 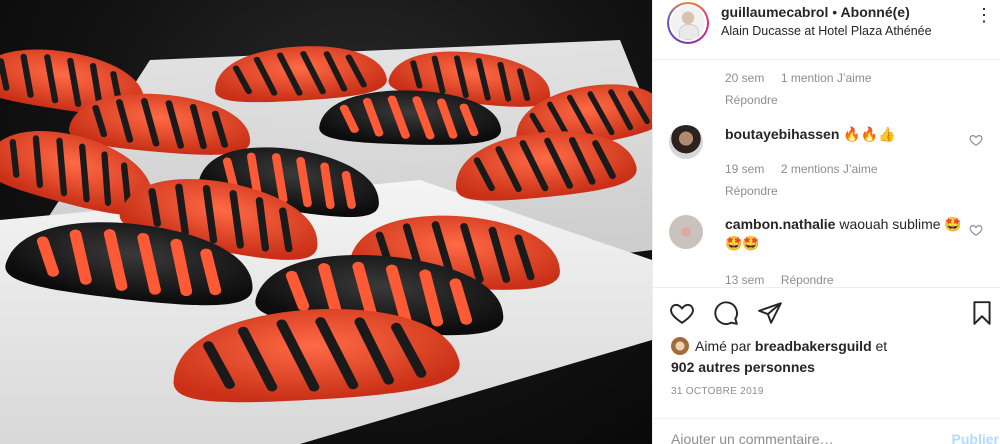 What do you see at coordinates (975, 437) in the screenshot?
I see `publish-button: Publier` at bounding box center [975, 437].